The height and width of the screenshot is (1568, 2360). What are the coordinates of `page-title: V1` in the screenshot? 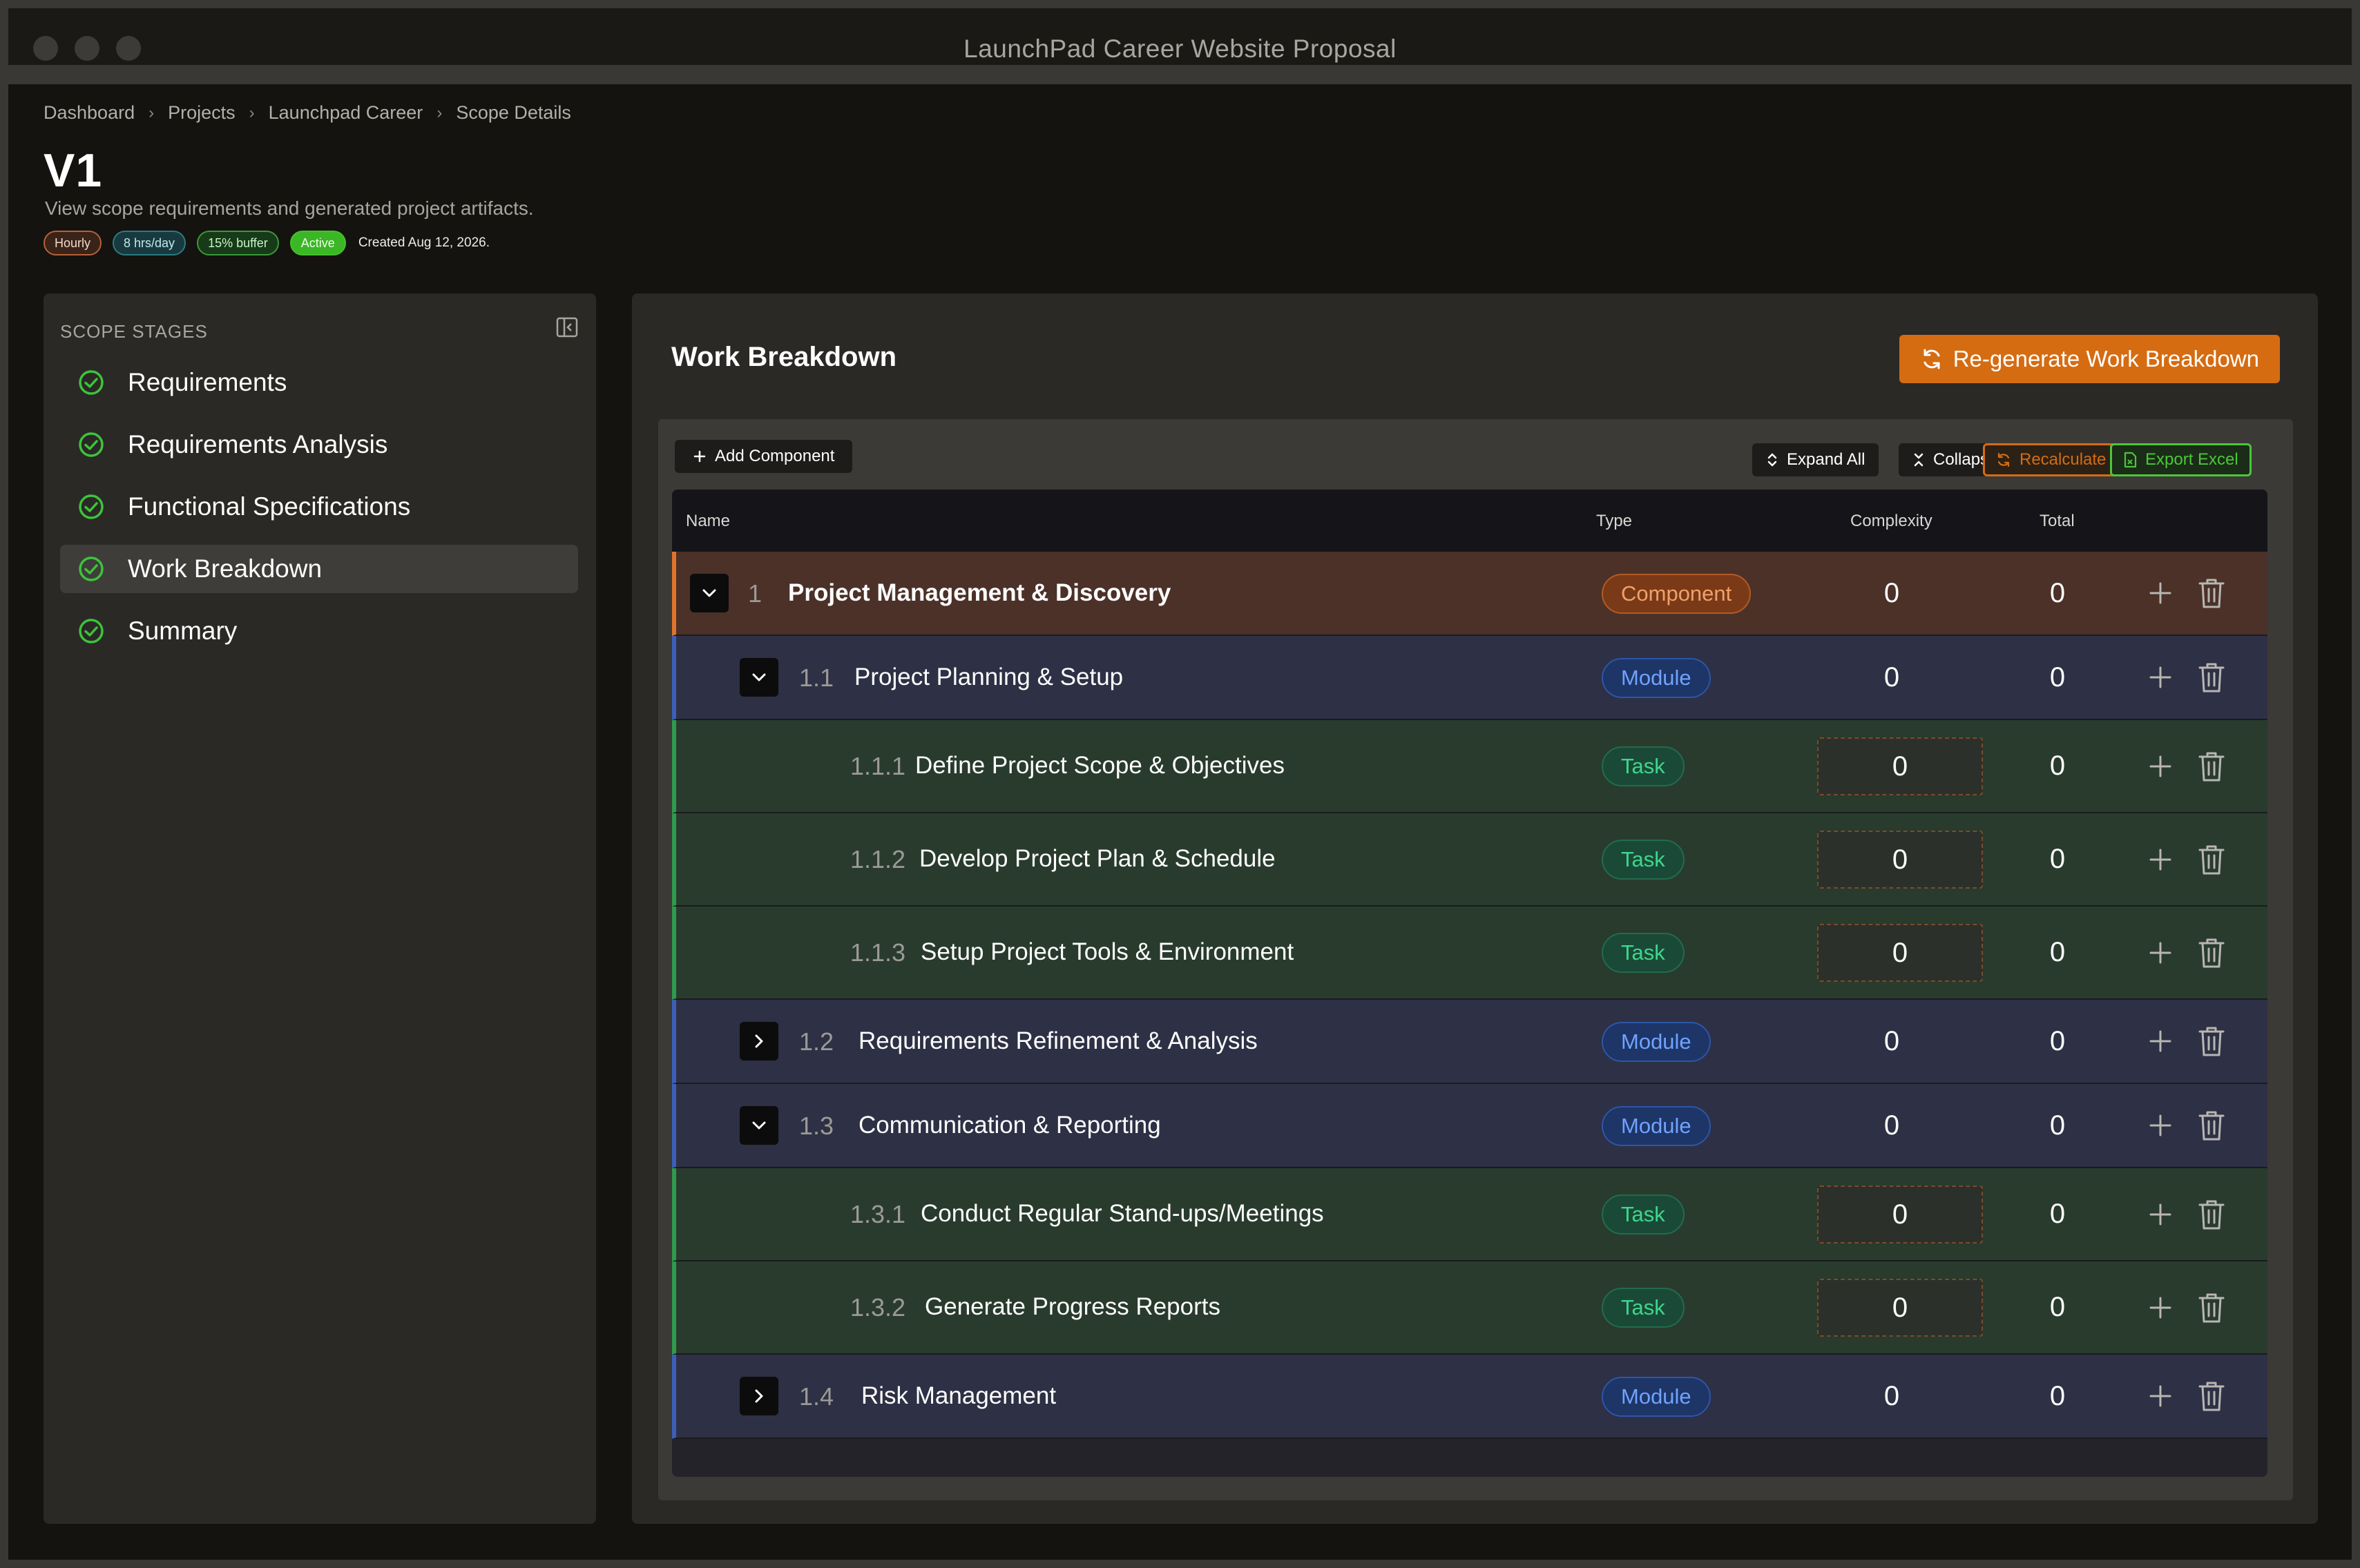 It's located at (74, 170).